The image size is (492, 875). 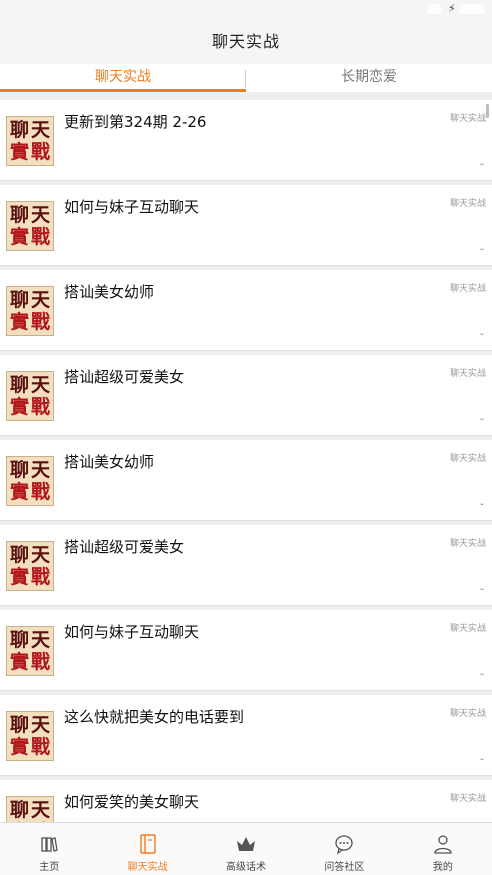 What do you see at coordinates (435, 9) in the screenshot?
I see `wifi-icon` at bounding box center [435, 9].